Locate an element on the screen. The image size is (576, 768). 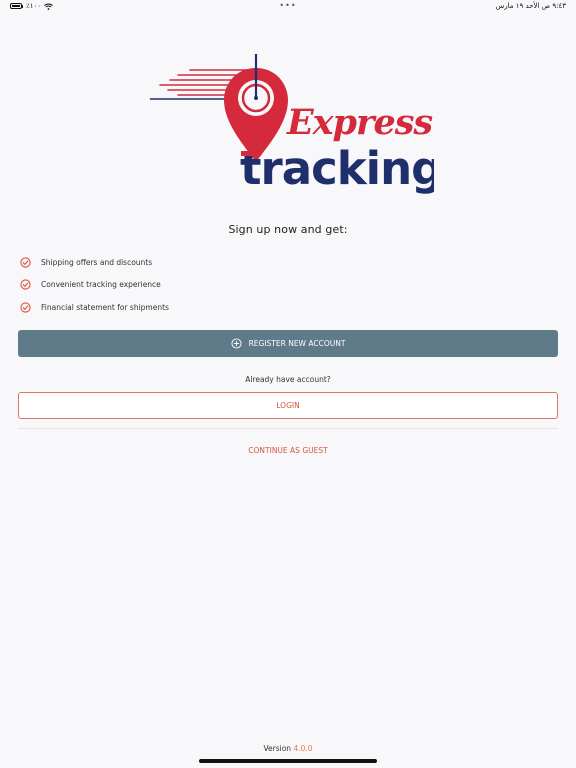
already-have-account-text: Already have account? is located at coordinates (288, 379).